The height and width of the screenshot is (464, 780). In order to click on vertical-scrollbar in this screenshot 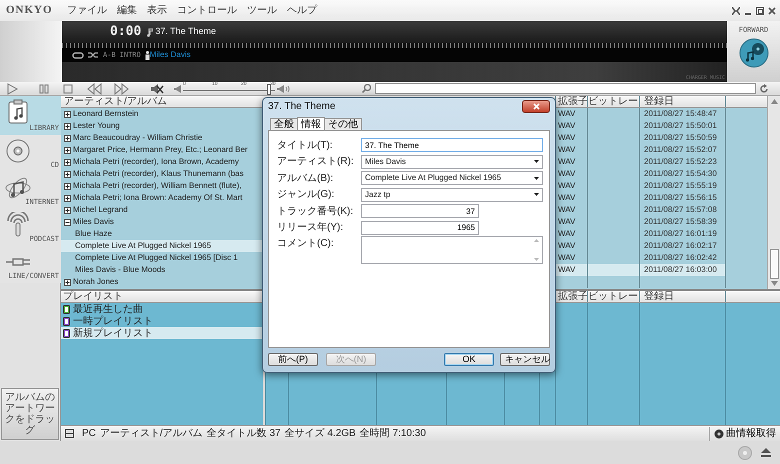, I will do `click(773, 192)`.